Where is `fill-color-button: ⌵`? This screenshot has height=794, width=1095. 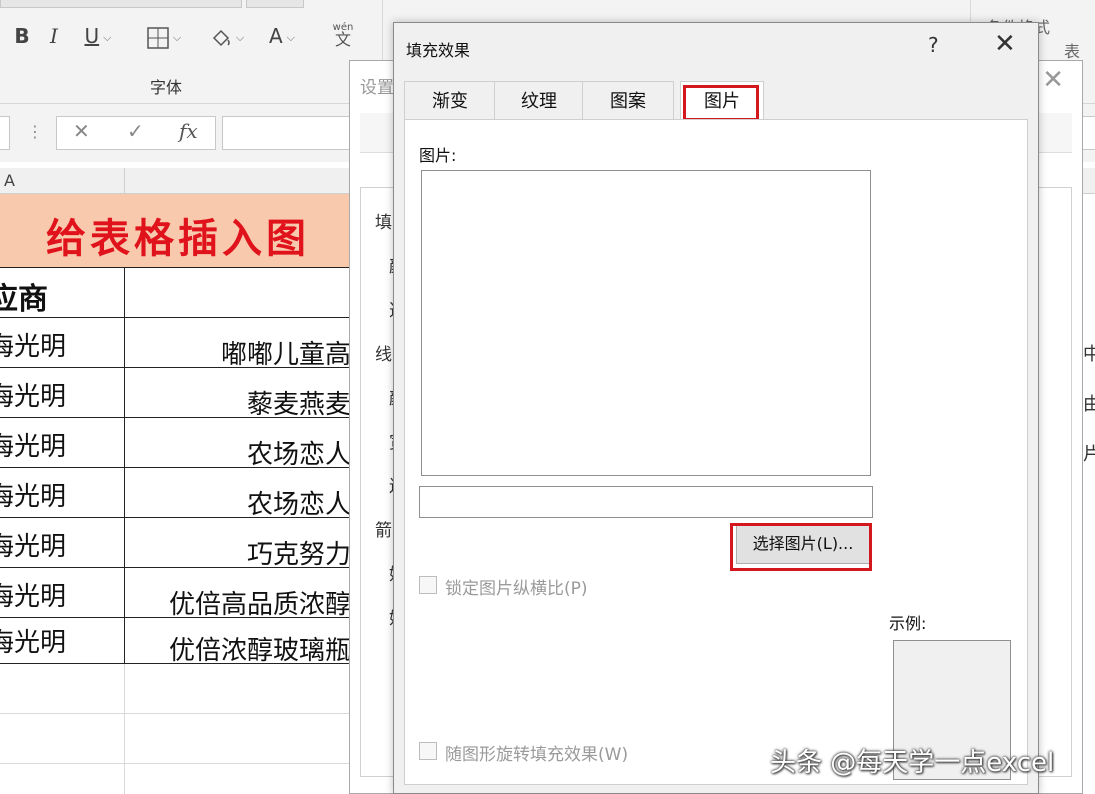 fill-color-button: ⌵ is located at coordinates (227, 36).